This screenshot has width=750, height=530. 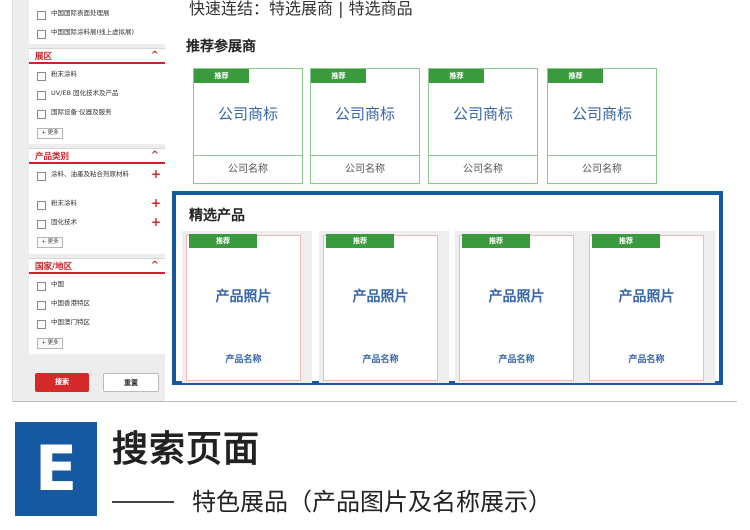 I want to click on filter-option-label: 中国澳门特区, so click(x=70, y=322).